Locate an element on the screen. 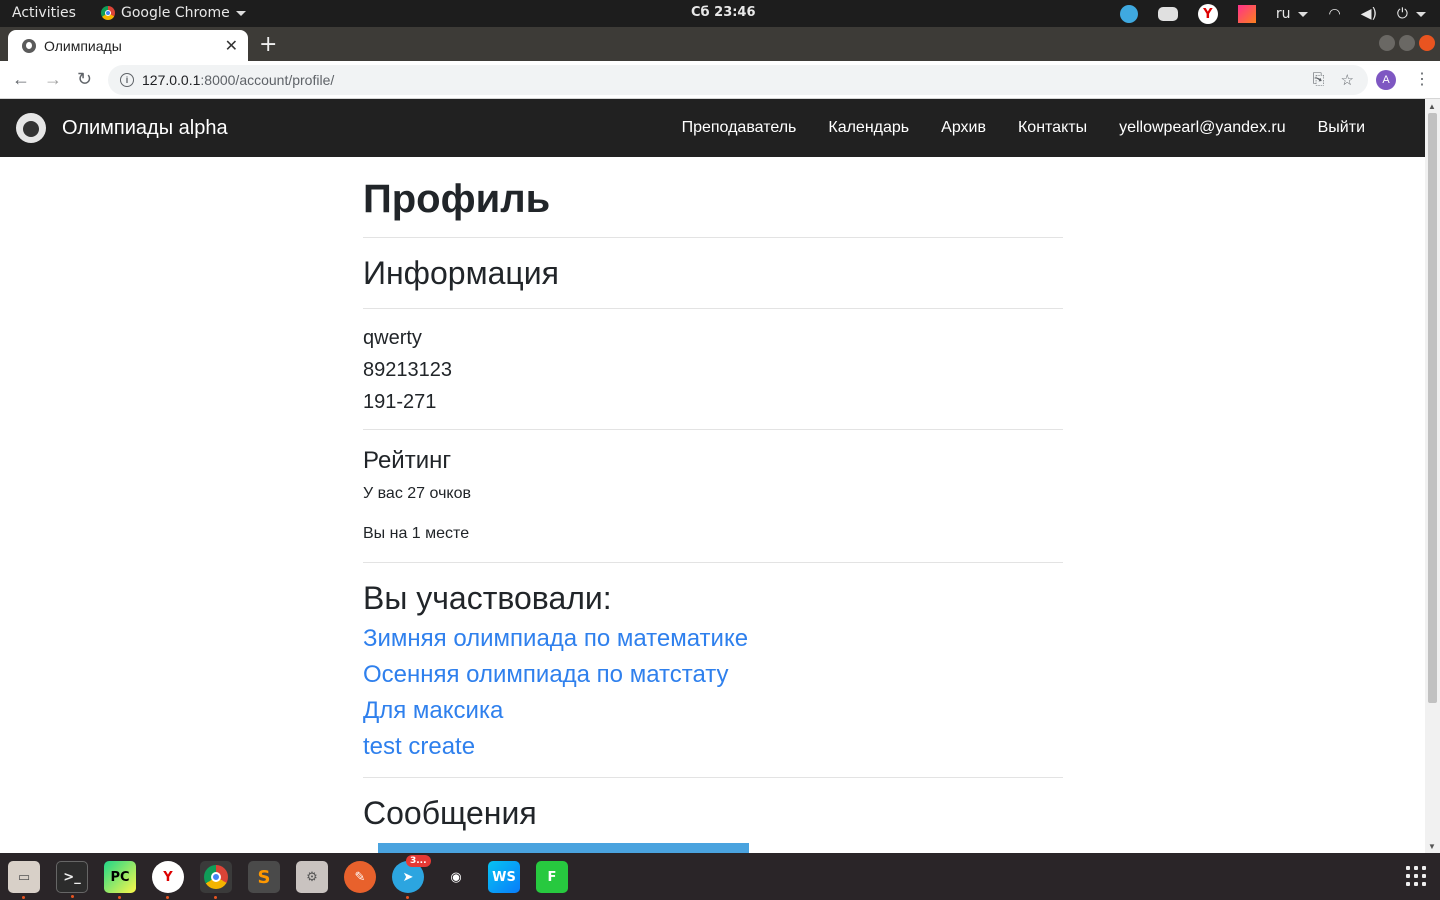  page-title: Профиль is located at coordinates (457, 199).